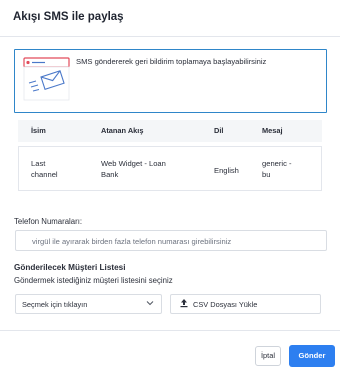  What do you see at coordinates (277, 163) in the screenshot?
I see `cell-message-line1: generic -` at bounding box center [277, 163].